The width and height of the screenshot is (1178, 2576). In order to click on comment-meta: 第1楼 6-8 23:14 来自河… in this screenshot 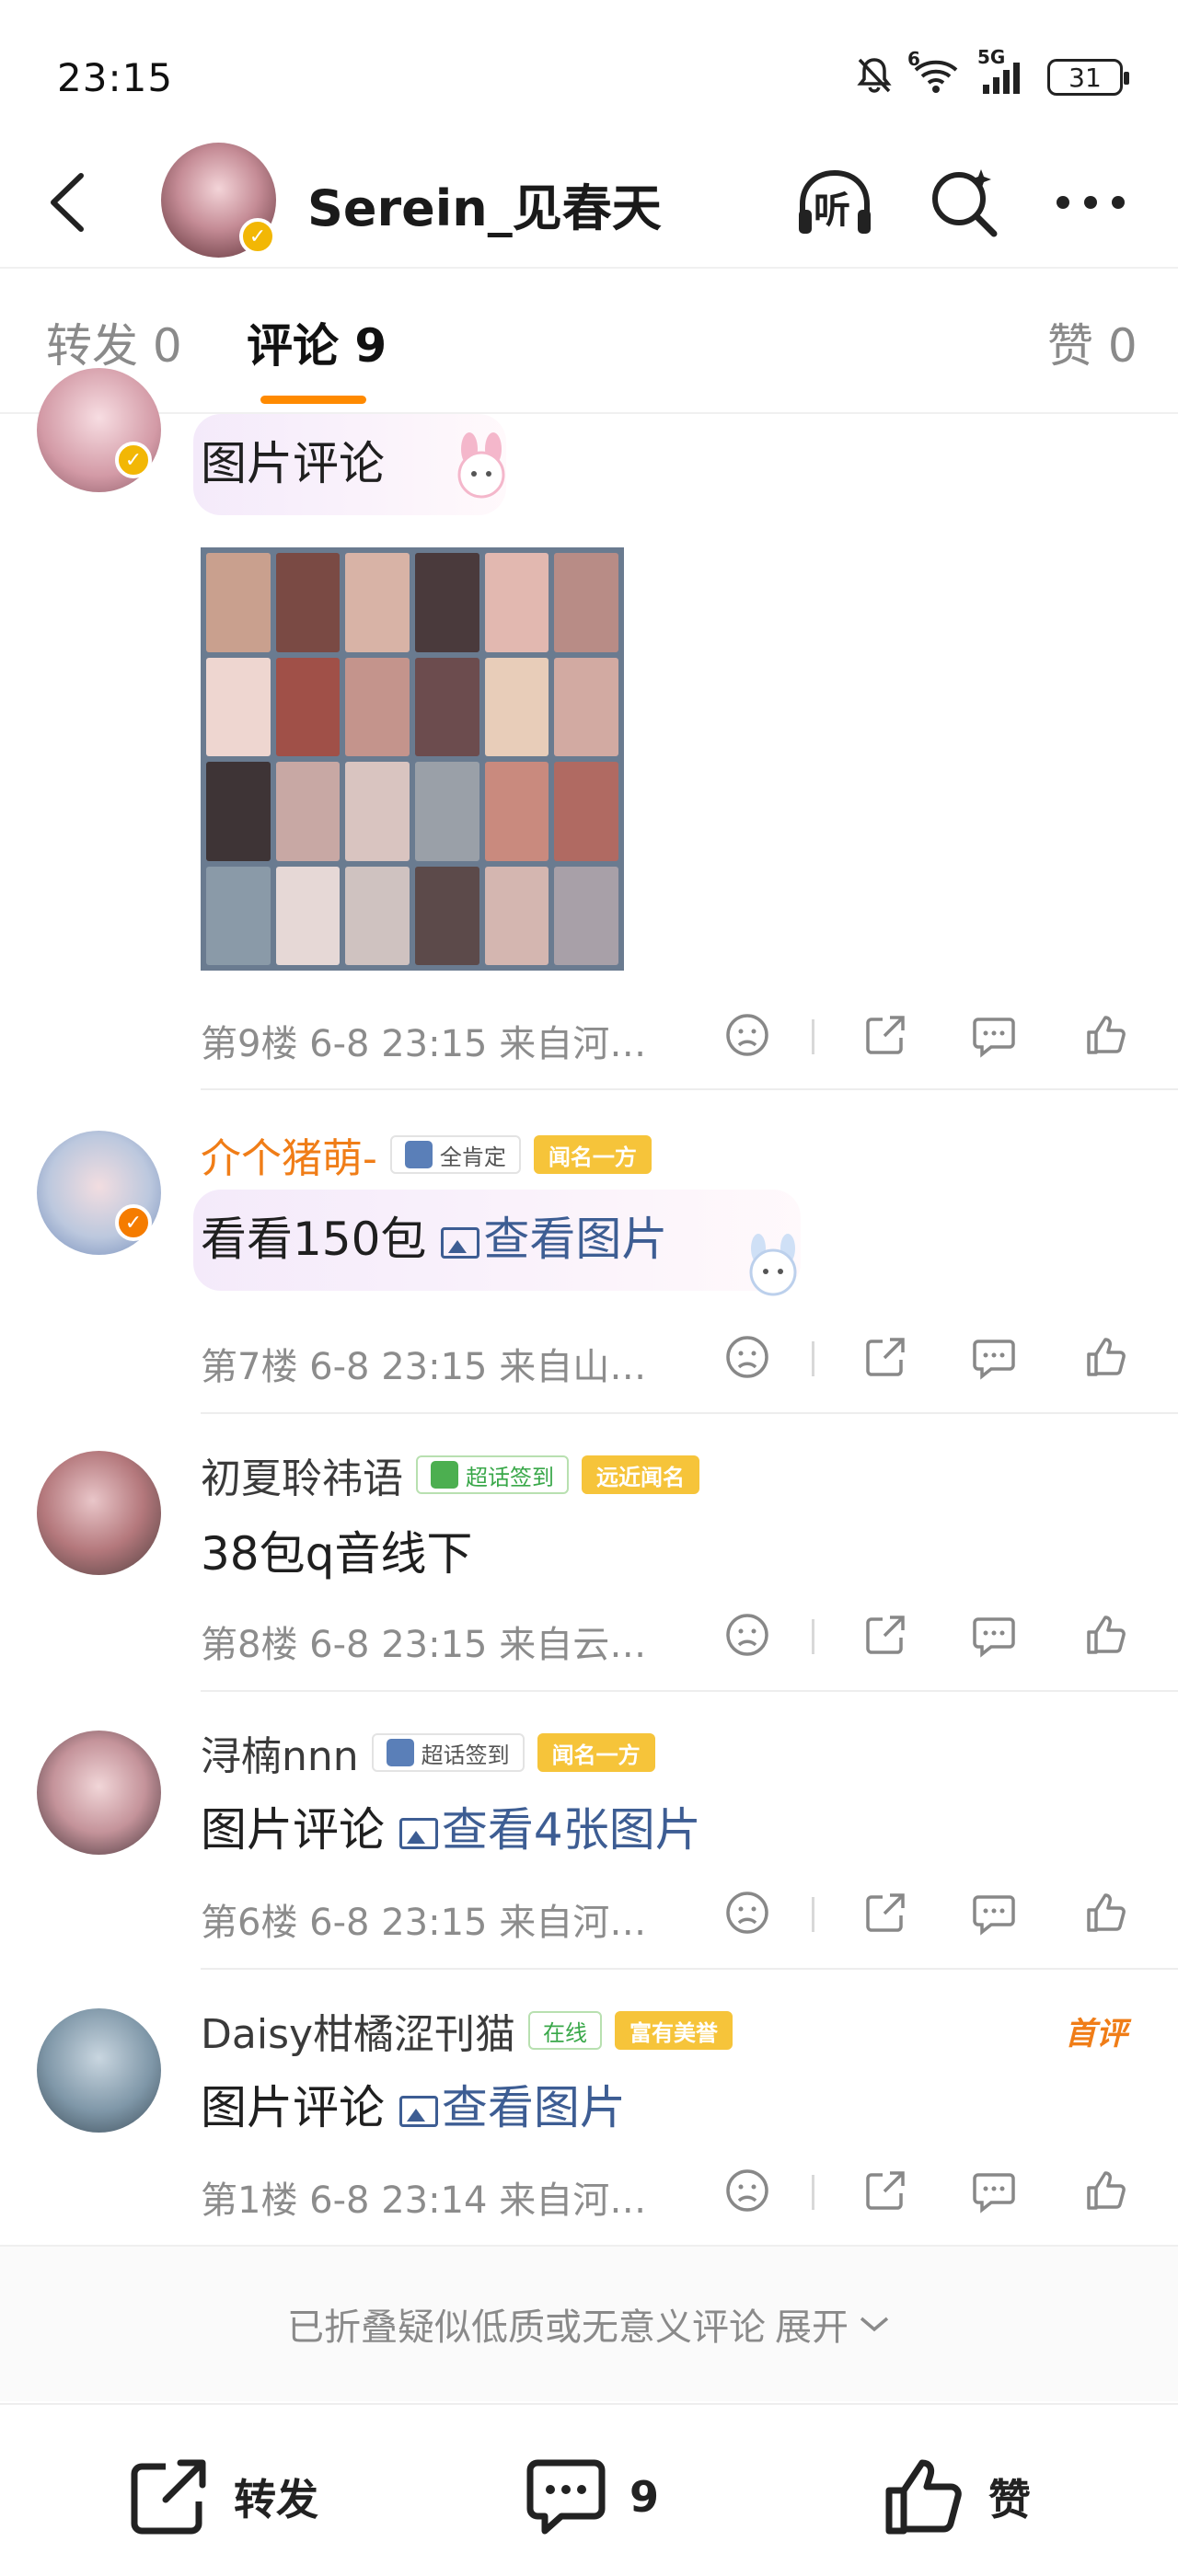, I will do `click(424, 2200)`.